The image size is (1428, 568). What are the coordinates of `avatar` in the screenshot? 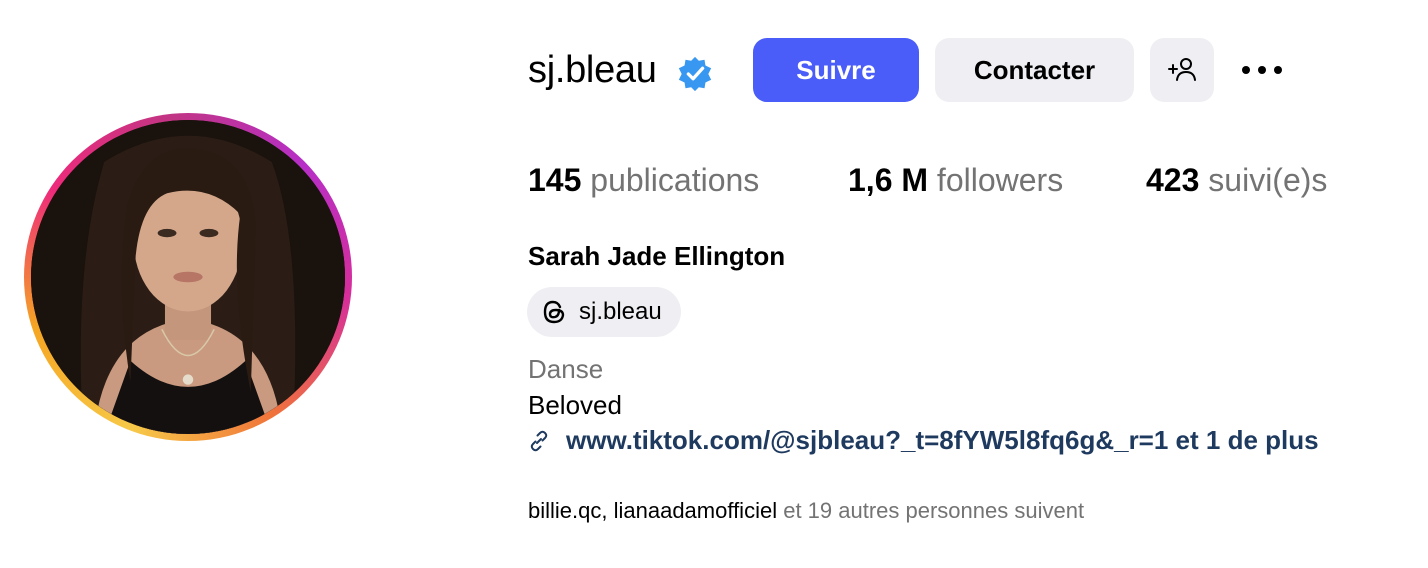 It's located at (188, 277).